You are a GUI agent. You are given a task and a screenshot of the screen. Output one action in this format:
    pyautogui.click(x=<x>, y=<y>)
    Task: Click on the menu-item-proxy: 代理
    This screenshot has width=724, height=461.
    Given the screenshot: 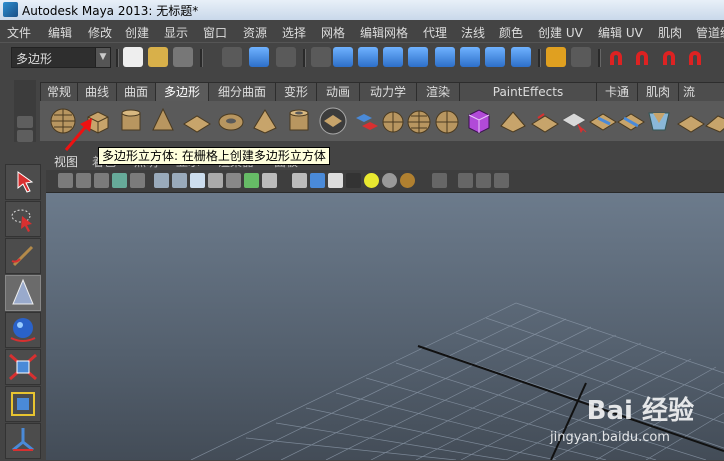 What is the action you would take?
    pyautogui.click(x=435, y=32)
    